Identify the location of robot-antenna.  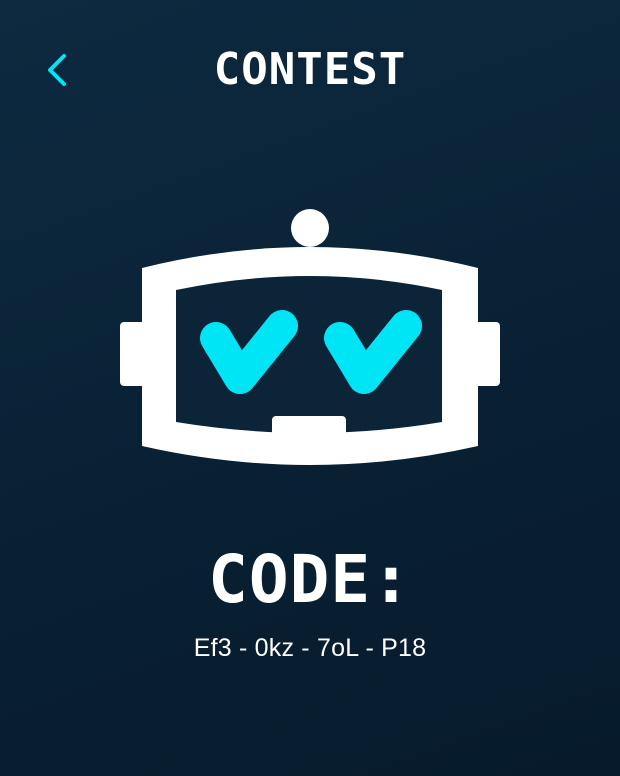
(310, 228).